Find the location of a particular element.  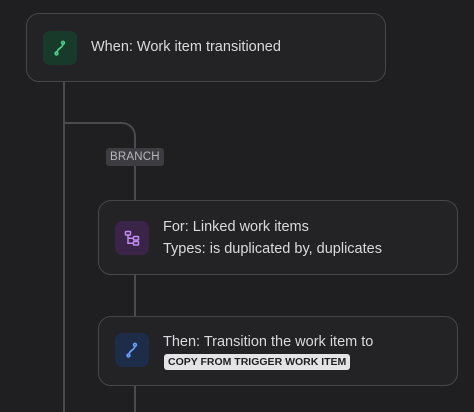

action-flow-icon is located at coordinates (132, 350).